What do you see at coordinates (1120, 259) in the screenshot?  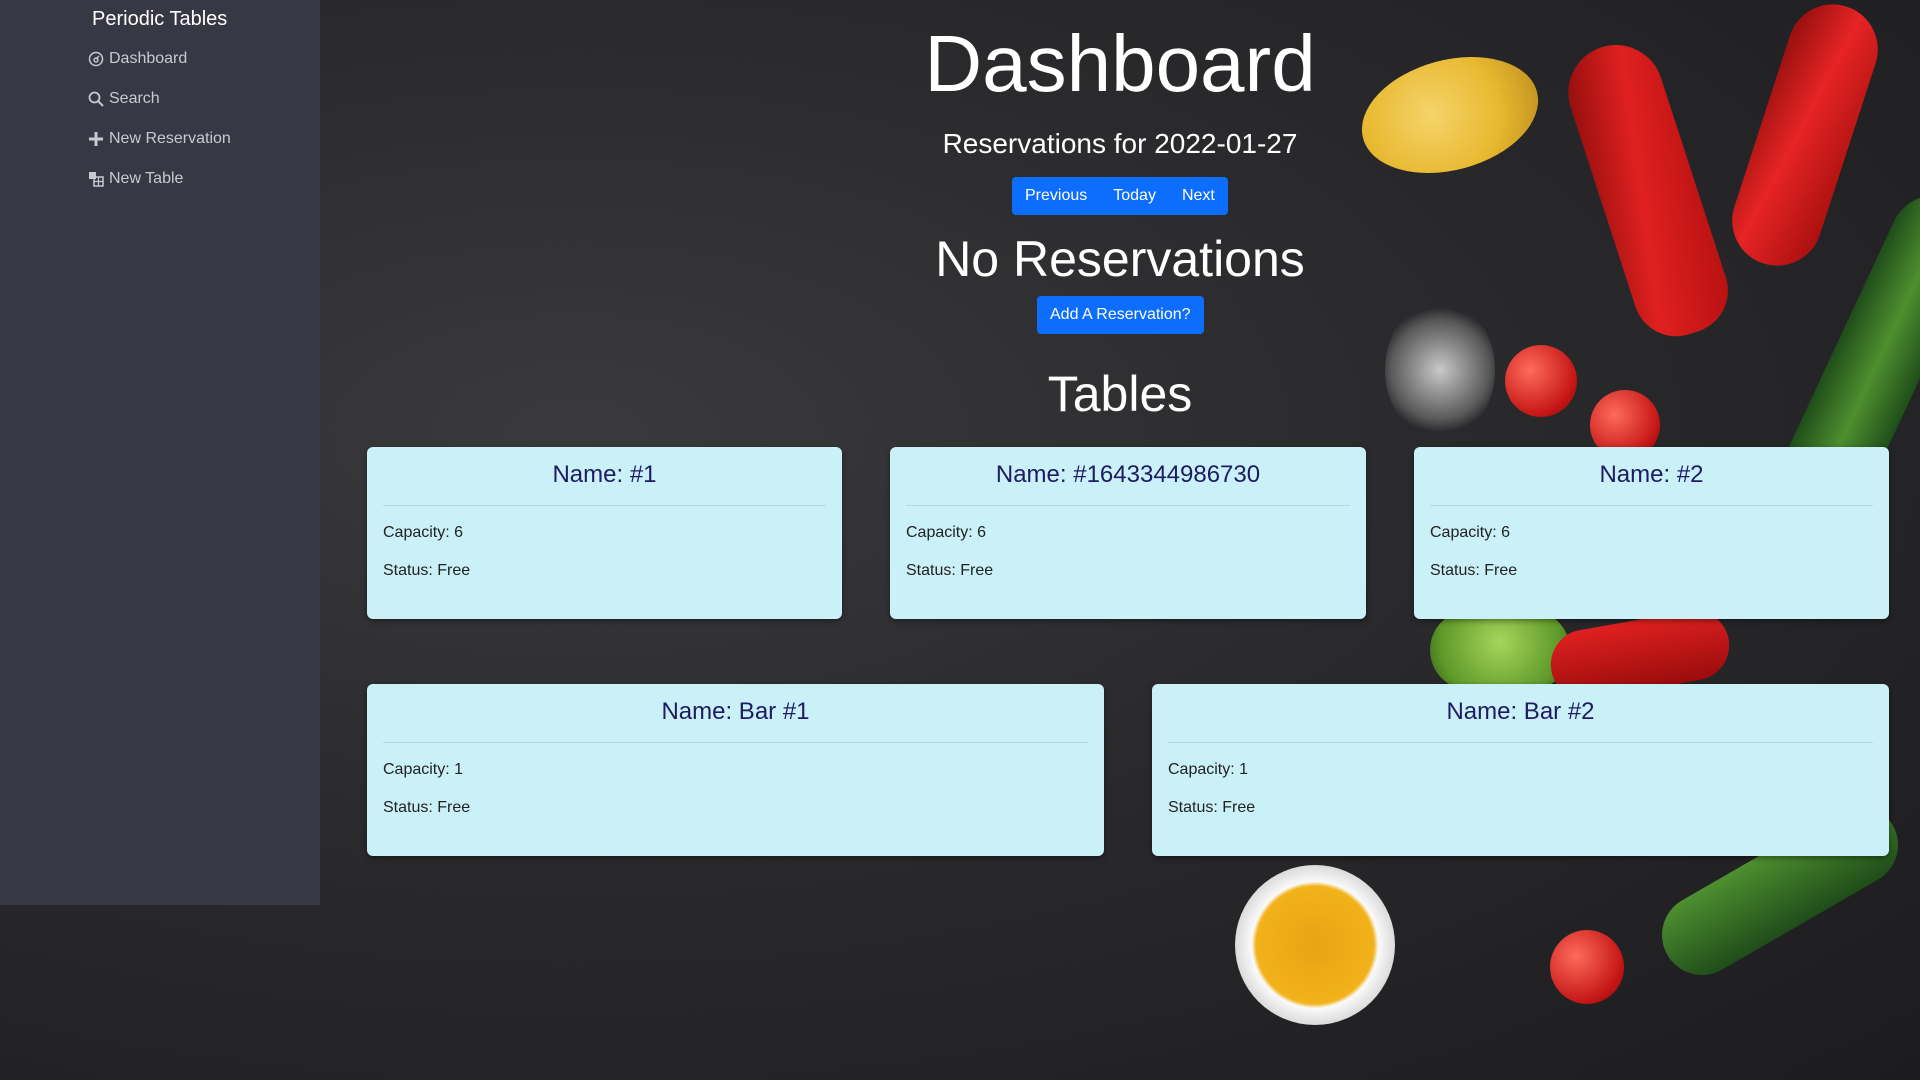 I see `no-reservations-heading: No Reservations` at bounding box center [1120, 259].